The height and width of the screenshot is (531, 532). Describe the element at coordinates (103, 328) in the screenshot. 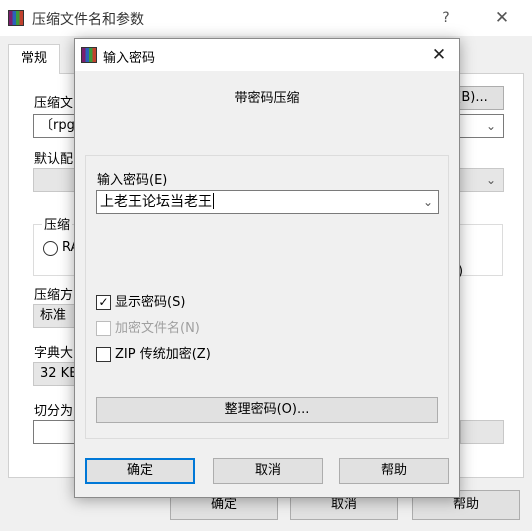

I see `encrypt-filenames-box` at that location.